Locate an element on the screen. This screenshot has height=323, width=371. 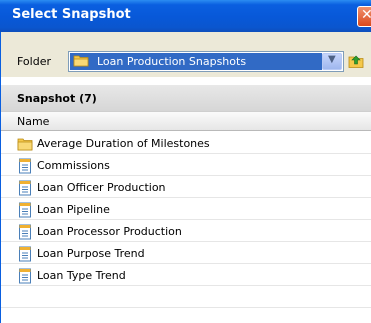
list-item: Loan Processor Production is located at coordinates (185, 232).